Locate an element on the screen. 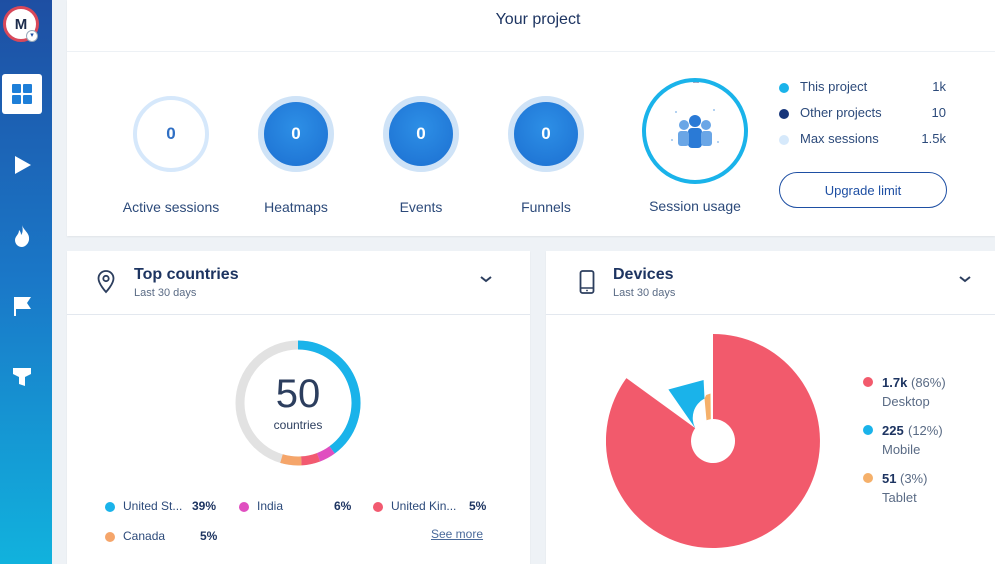 The image size is (995, 564). metric-label: Events is located at coordinates (421, 207).